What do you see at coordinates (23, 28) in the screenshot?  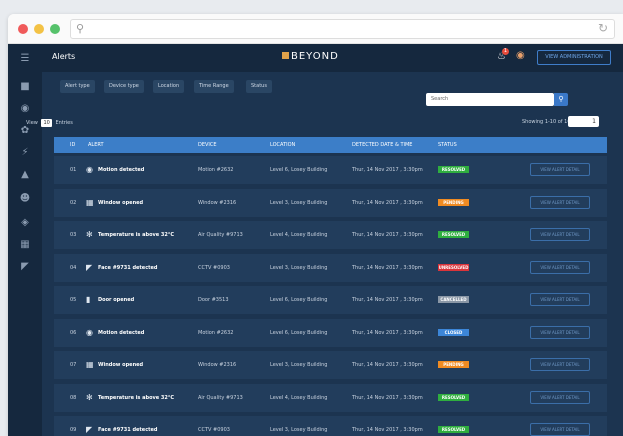 I see `close-window-icon` at bounding box center [23, 28].